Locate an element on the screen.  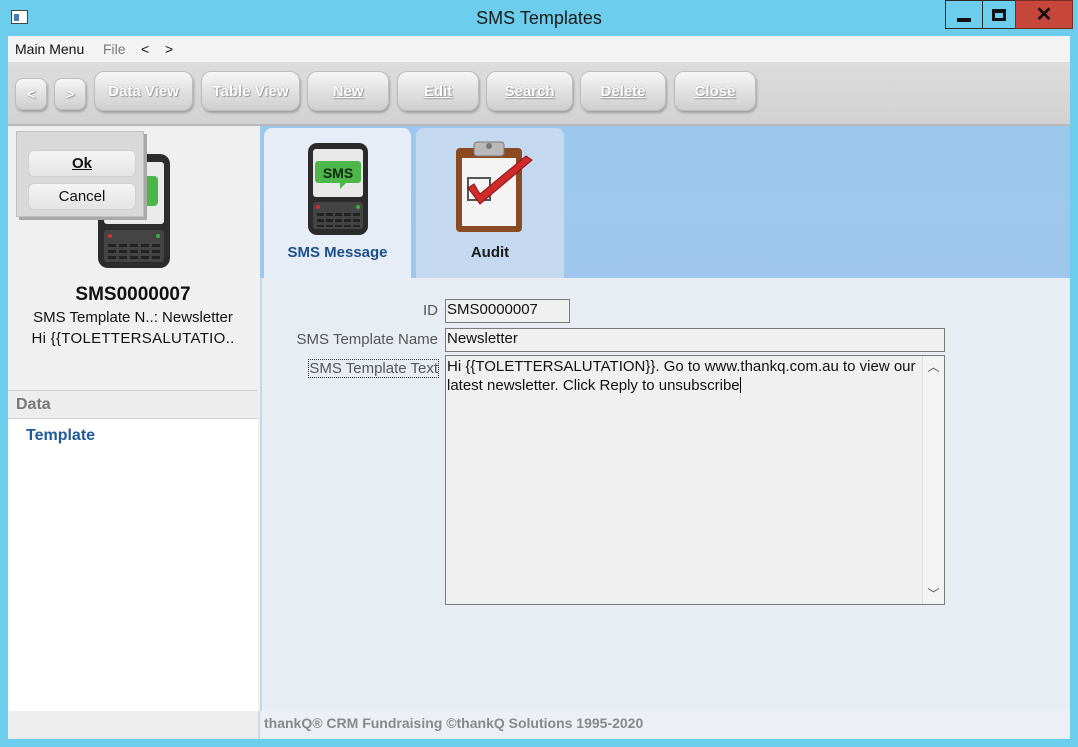
edit-label: Edit is located at coordinates (438, 91).